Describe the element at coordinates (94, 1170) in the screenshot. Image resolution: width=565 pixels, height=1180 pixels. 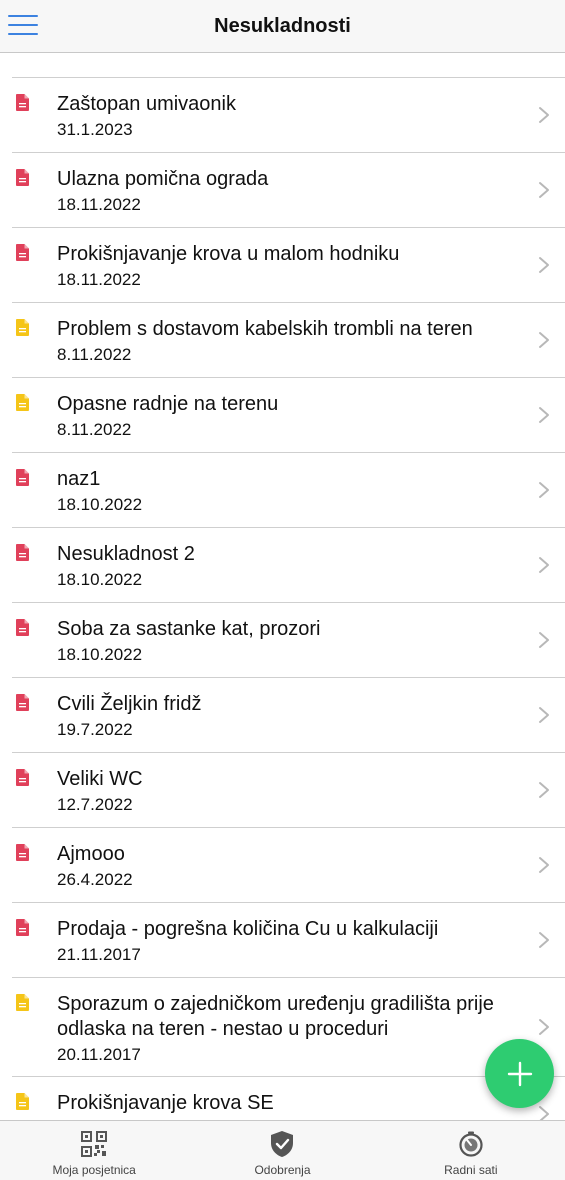
I see `tab-label: Moja posjetnica` at that location.